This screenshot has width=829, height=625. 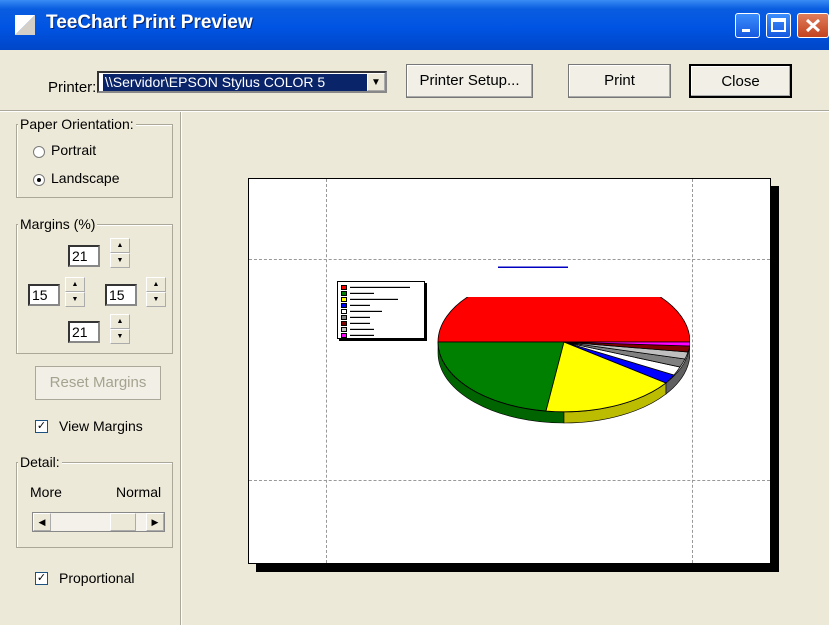 I want to click on scroll-left-icon: ◀, so click(x=42, y=522).